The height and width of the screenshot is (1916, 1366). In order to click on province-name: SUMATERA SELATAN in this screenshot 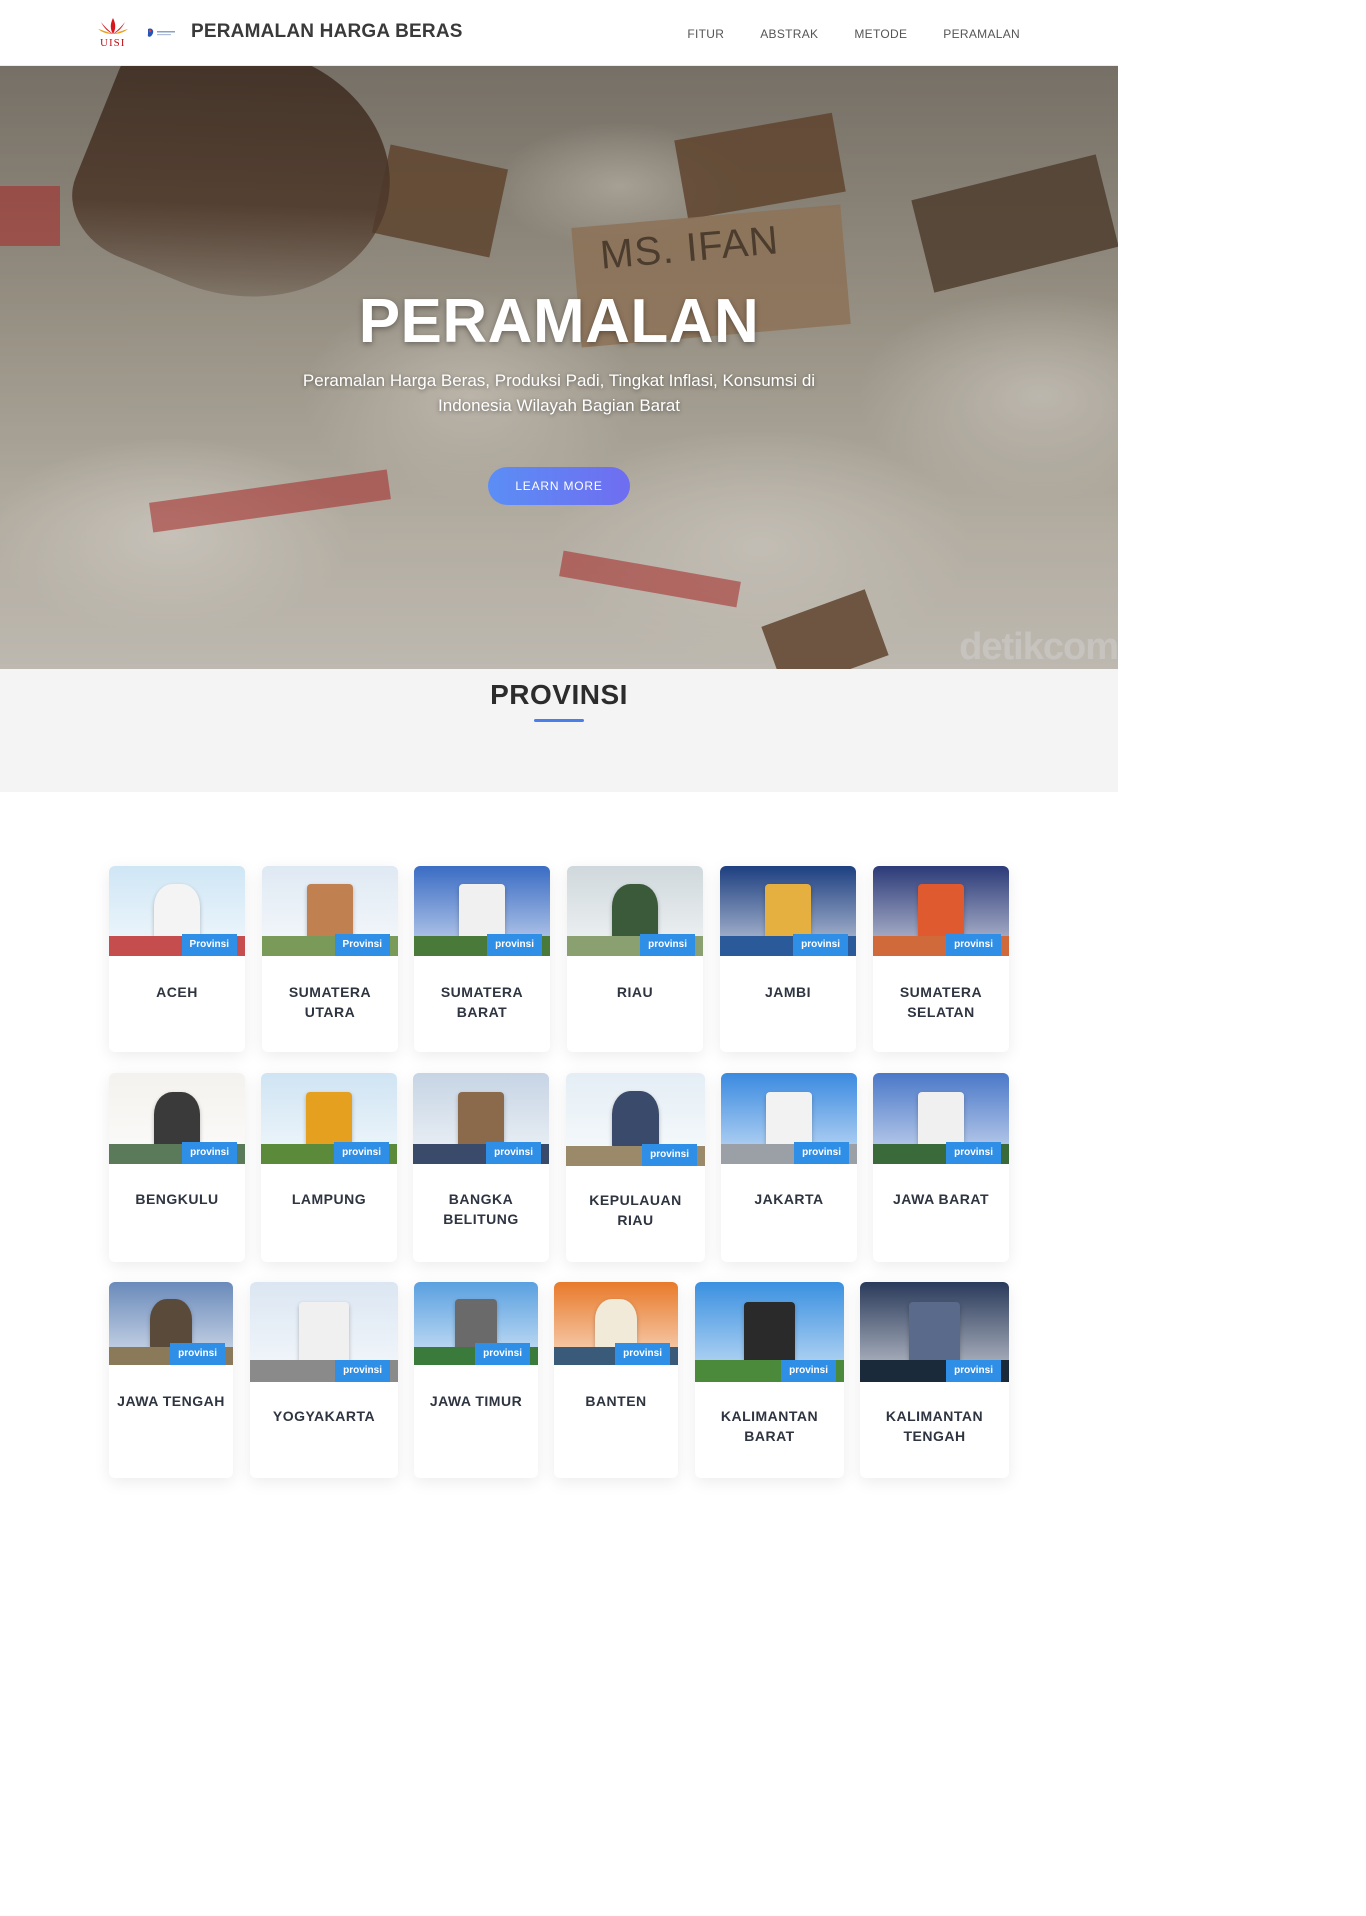, I will do `click(941, 1002)`.